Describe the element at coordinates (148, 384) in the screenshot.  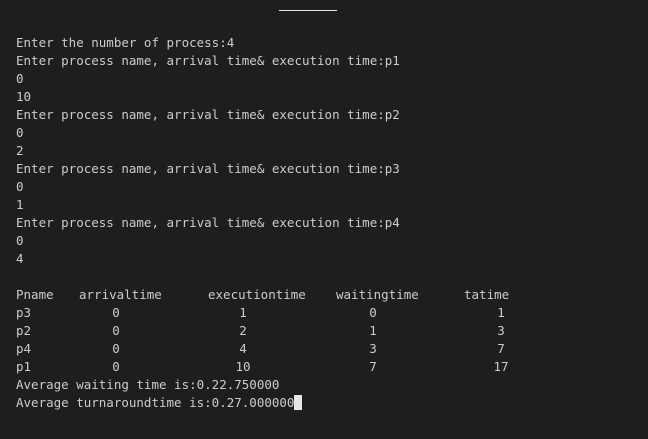
I see `average-waiting-time: Average waiting time is:0.22.750000` at that location.